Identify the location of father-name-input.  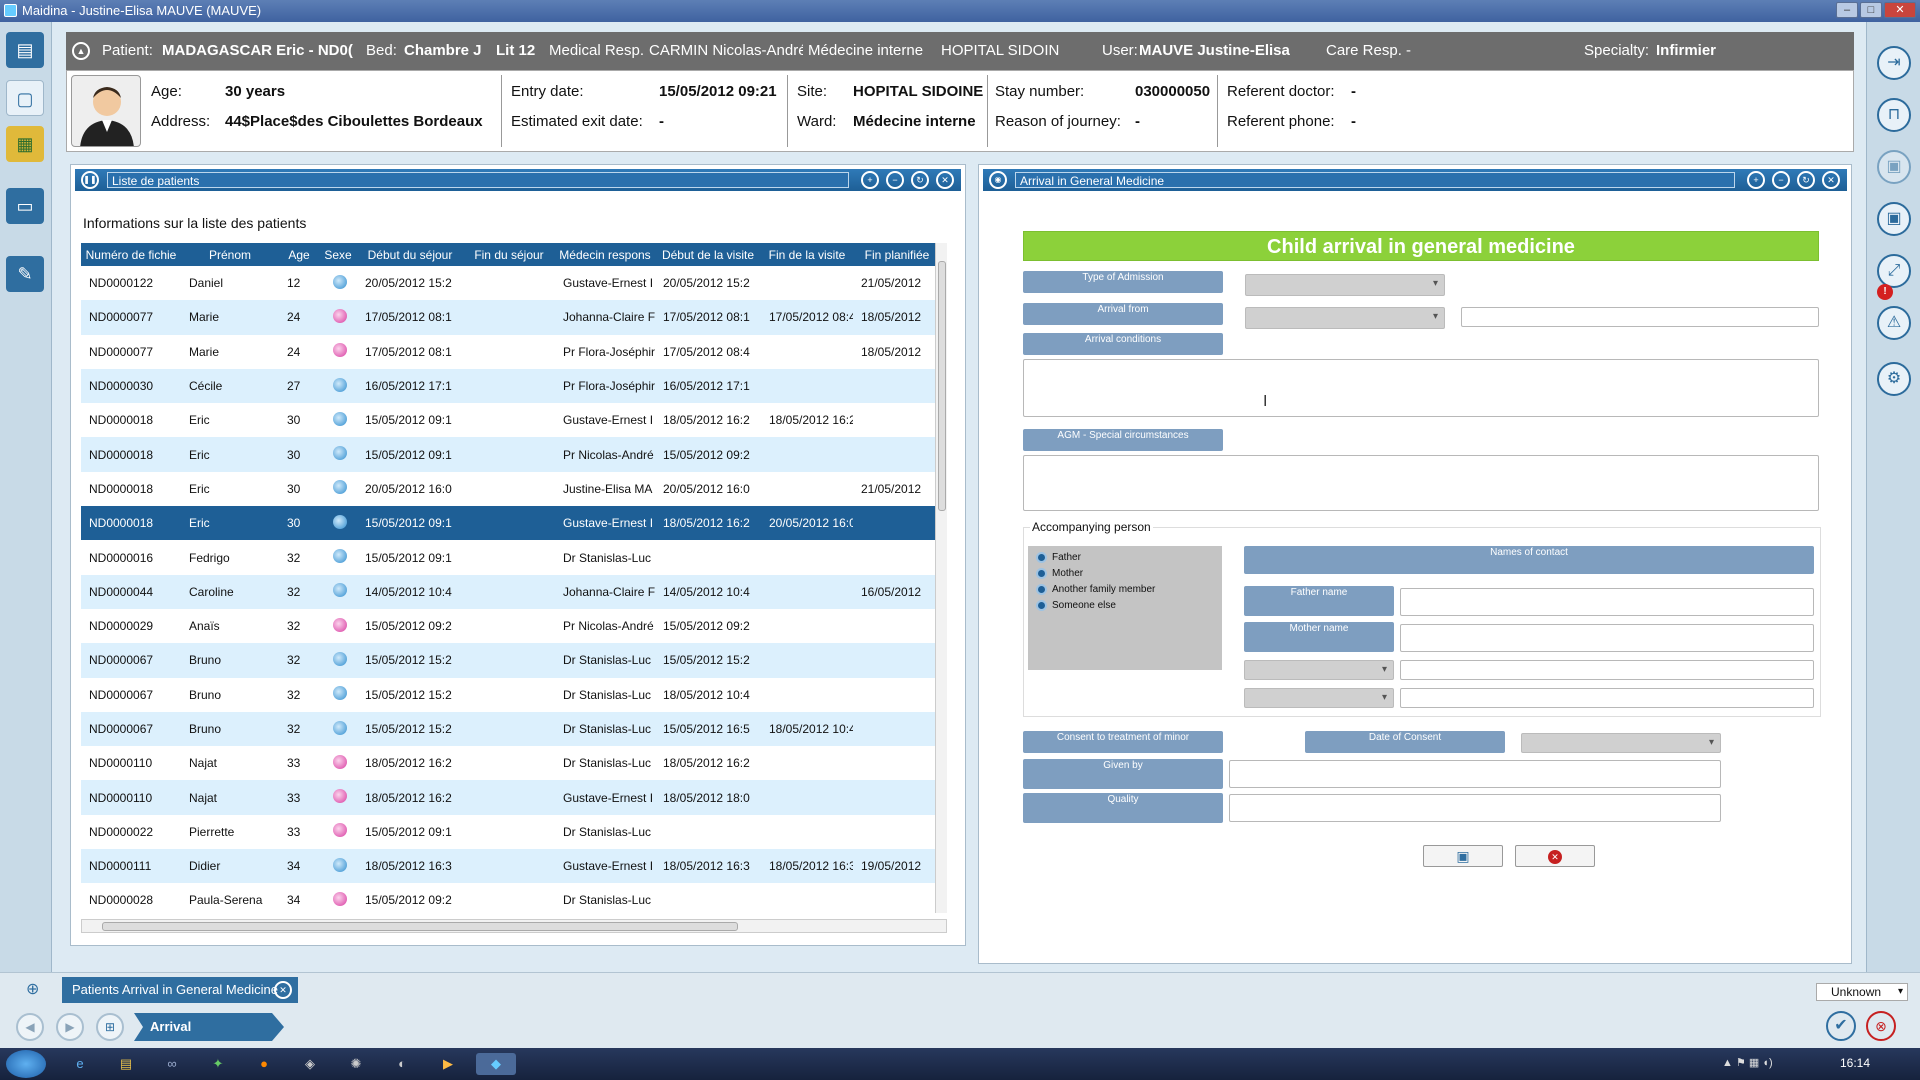
(1607, 602).